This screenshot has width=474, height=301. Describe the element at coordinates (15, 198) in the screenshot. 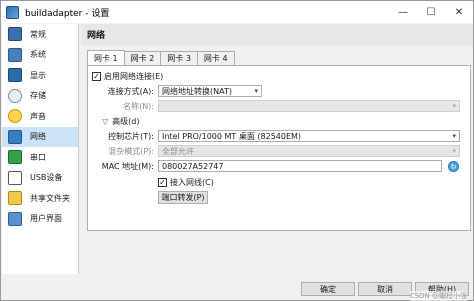

I see `shared-folder-icon` at that location.